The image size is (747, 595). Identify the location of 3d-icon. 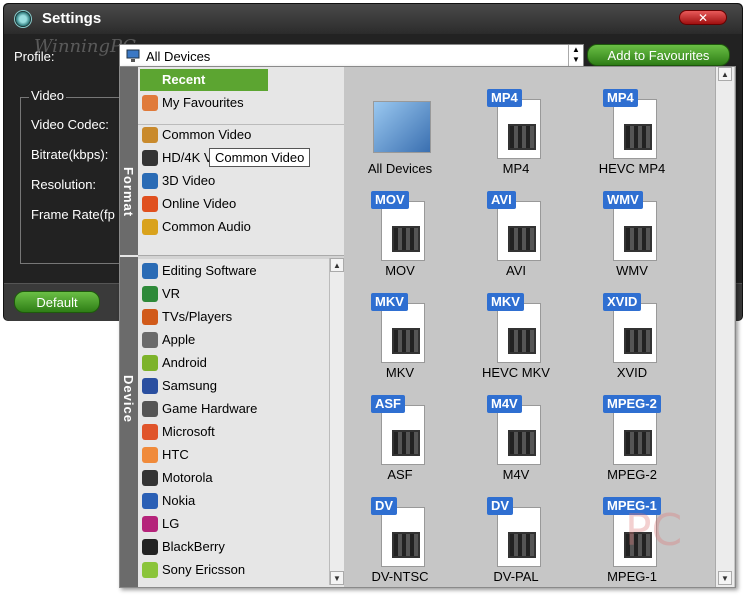
(150, 181).